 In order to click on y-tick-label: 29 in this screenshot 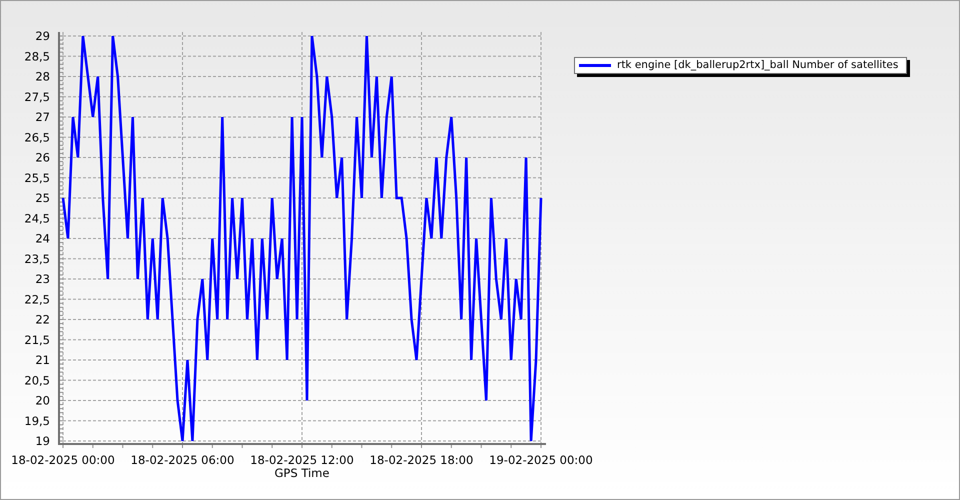, I will do `click(42, 36)`.